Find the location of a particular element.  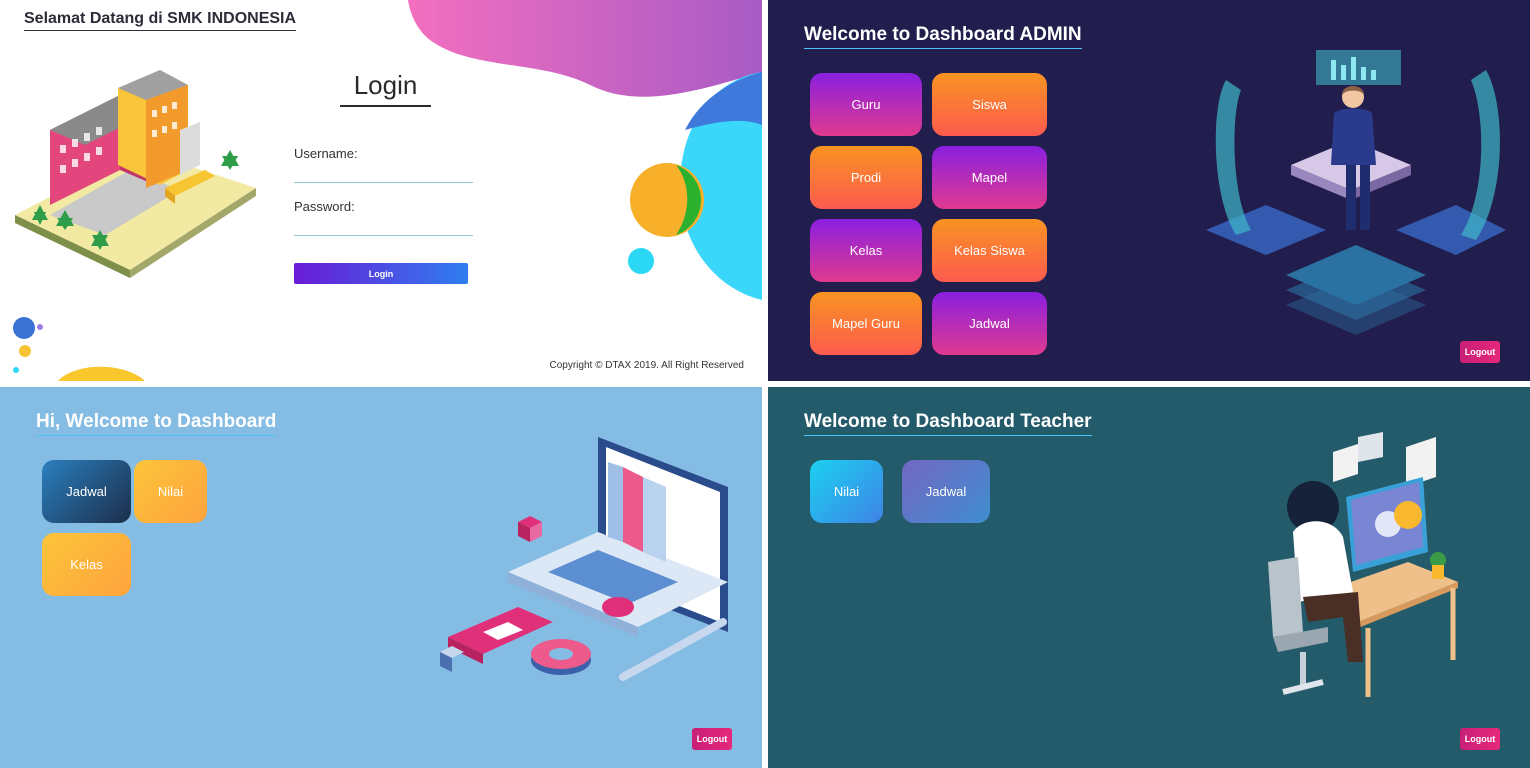

username-input is located at coordinates (383, 172).